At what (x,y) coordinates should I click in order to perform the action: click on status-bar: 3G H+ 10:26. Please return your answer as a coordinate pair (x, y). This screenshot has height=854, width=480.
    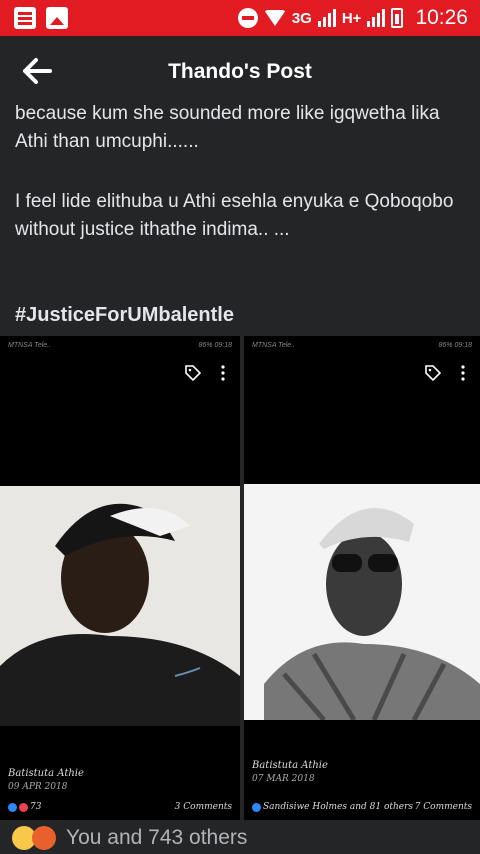
    Looking at the image, I should click on (240, 18).